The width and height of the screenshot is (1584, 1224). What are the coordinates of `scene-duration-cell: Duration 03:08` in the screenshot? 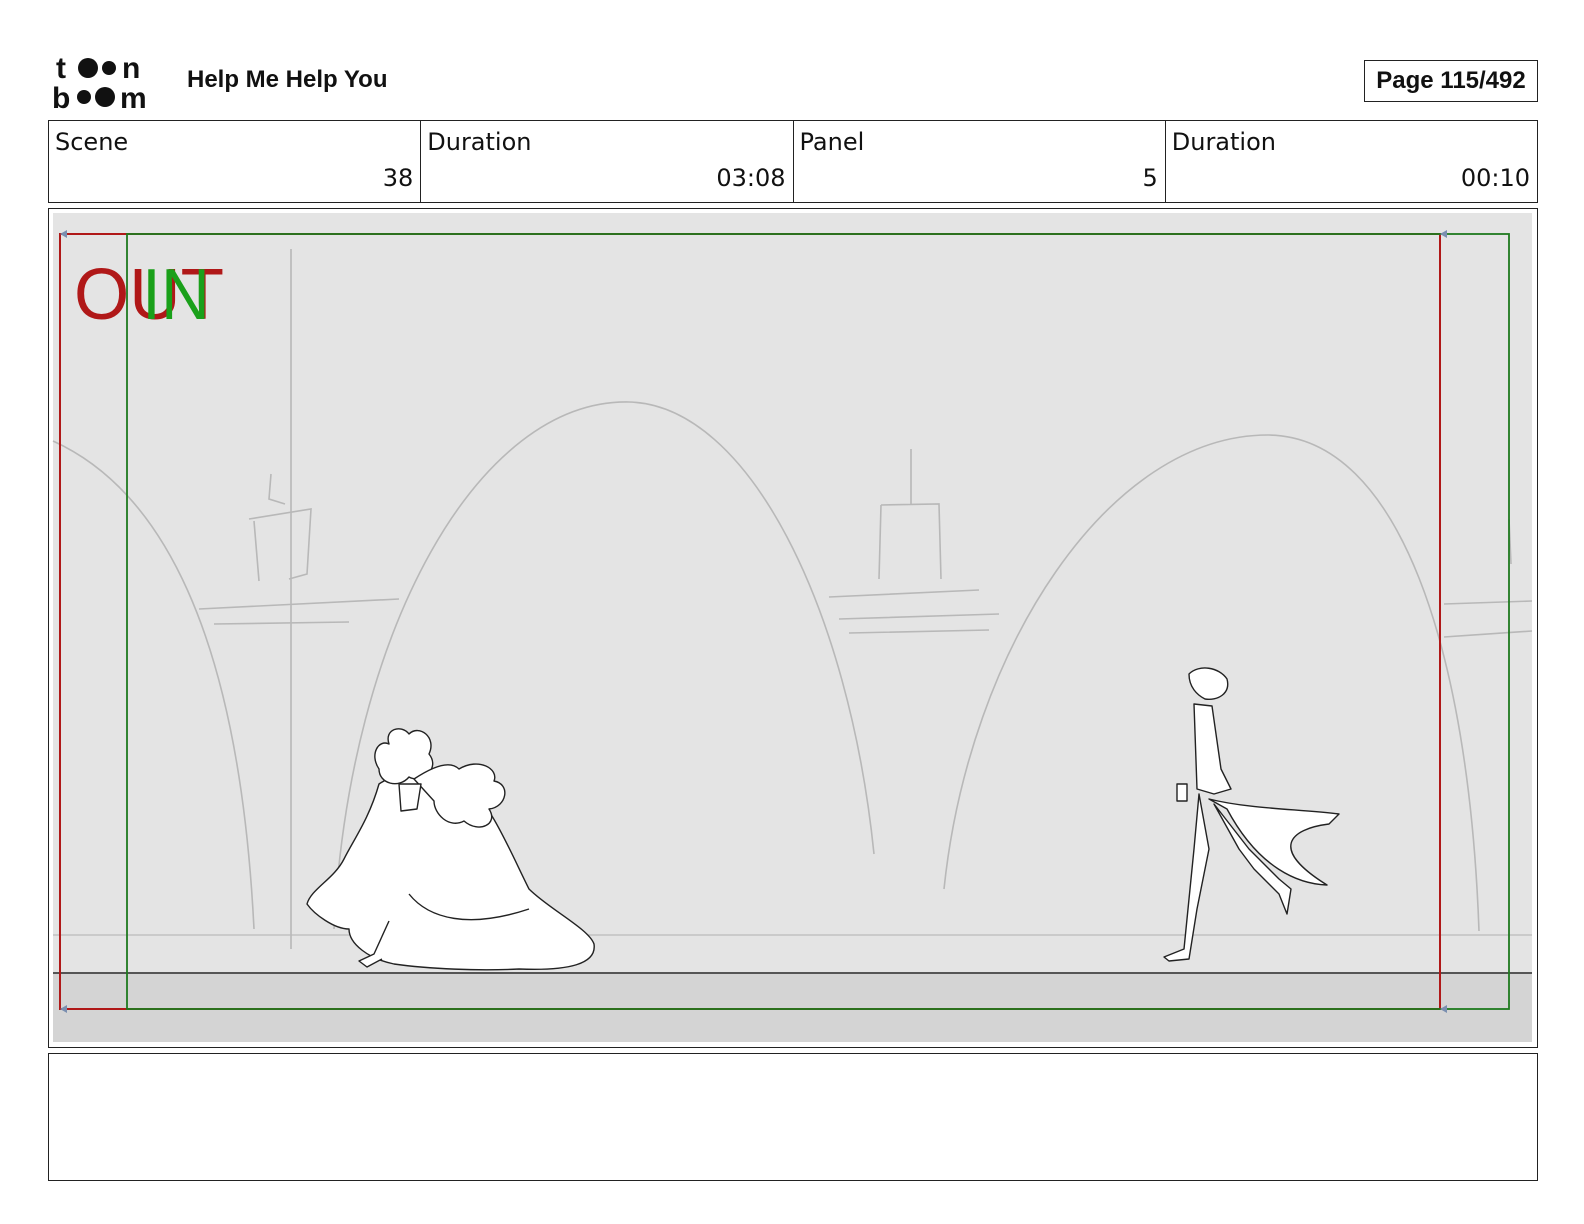 It's located at (607, 161).